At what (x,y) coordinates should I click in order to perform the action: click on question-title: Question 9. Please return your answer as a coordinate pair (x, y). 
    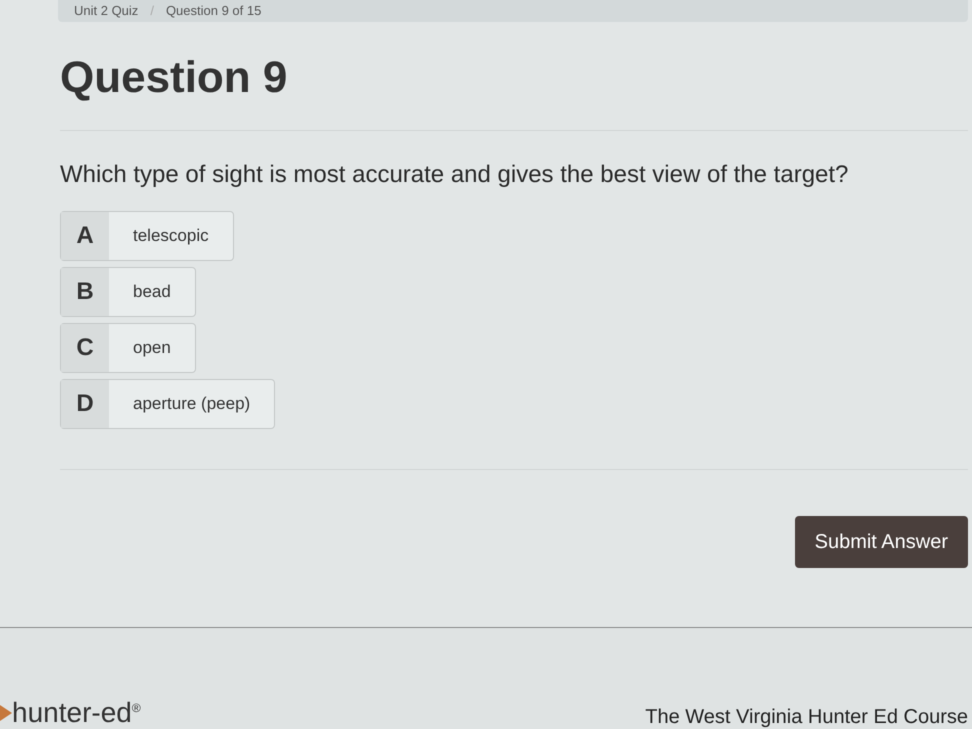
    Looking at the image, I should click on (174, 78).